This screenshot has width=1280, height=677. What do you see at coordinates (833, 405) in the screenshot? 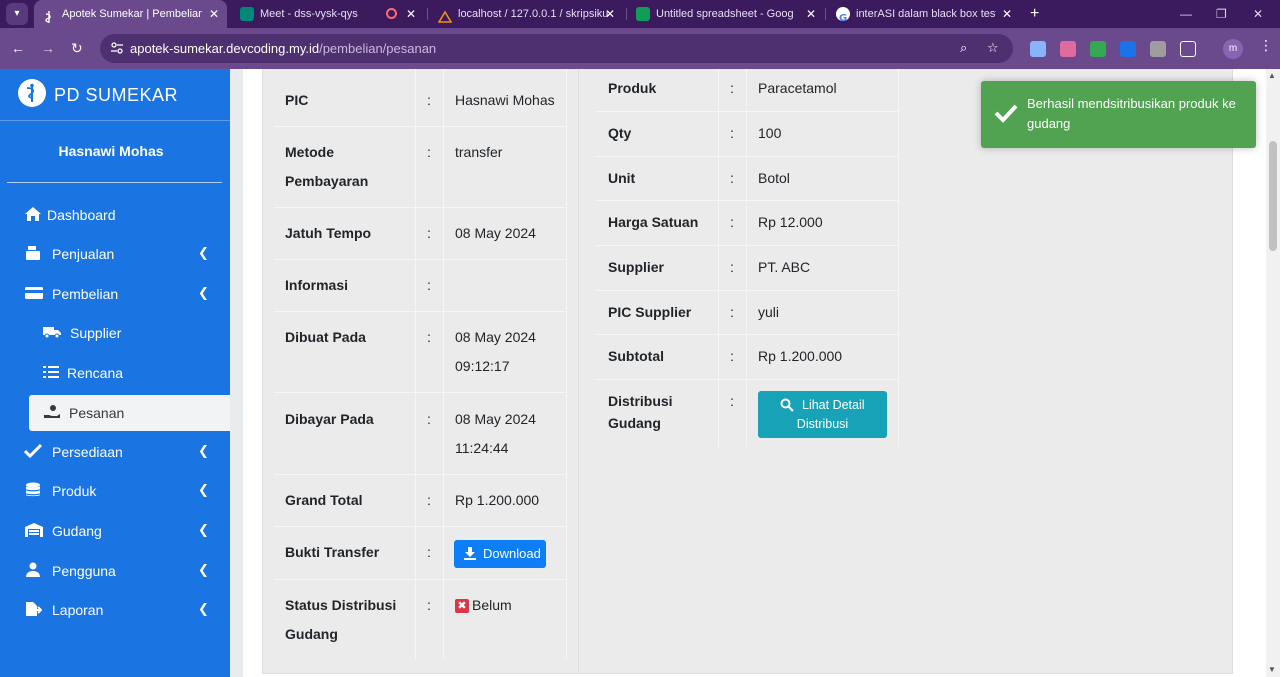
I see `detail-button-label: Lihat Detail` at bounding box center [833, 405].